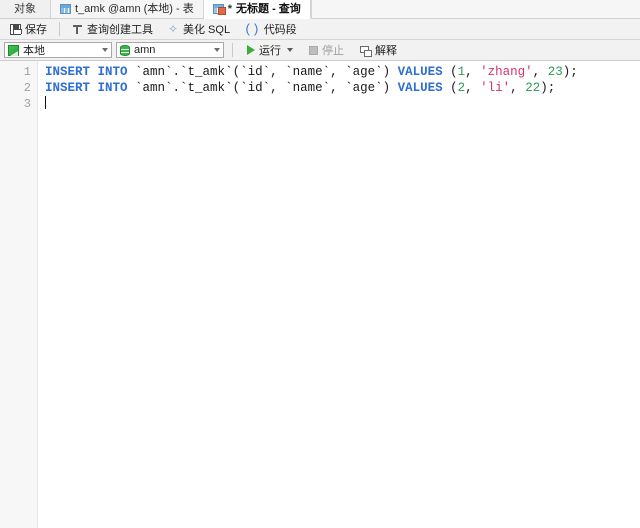 The image size is (640, 528). I want to click on connection-icon, so click(13, 50).